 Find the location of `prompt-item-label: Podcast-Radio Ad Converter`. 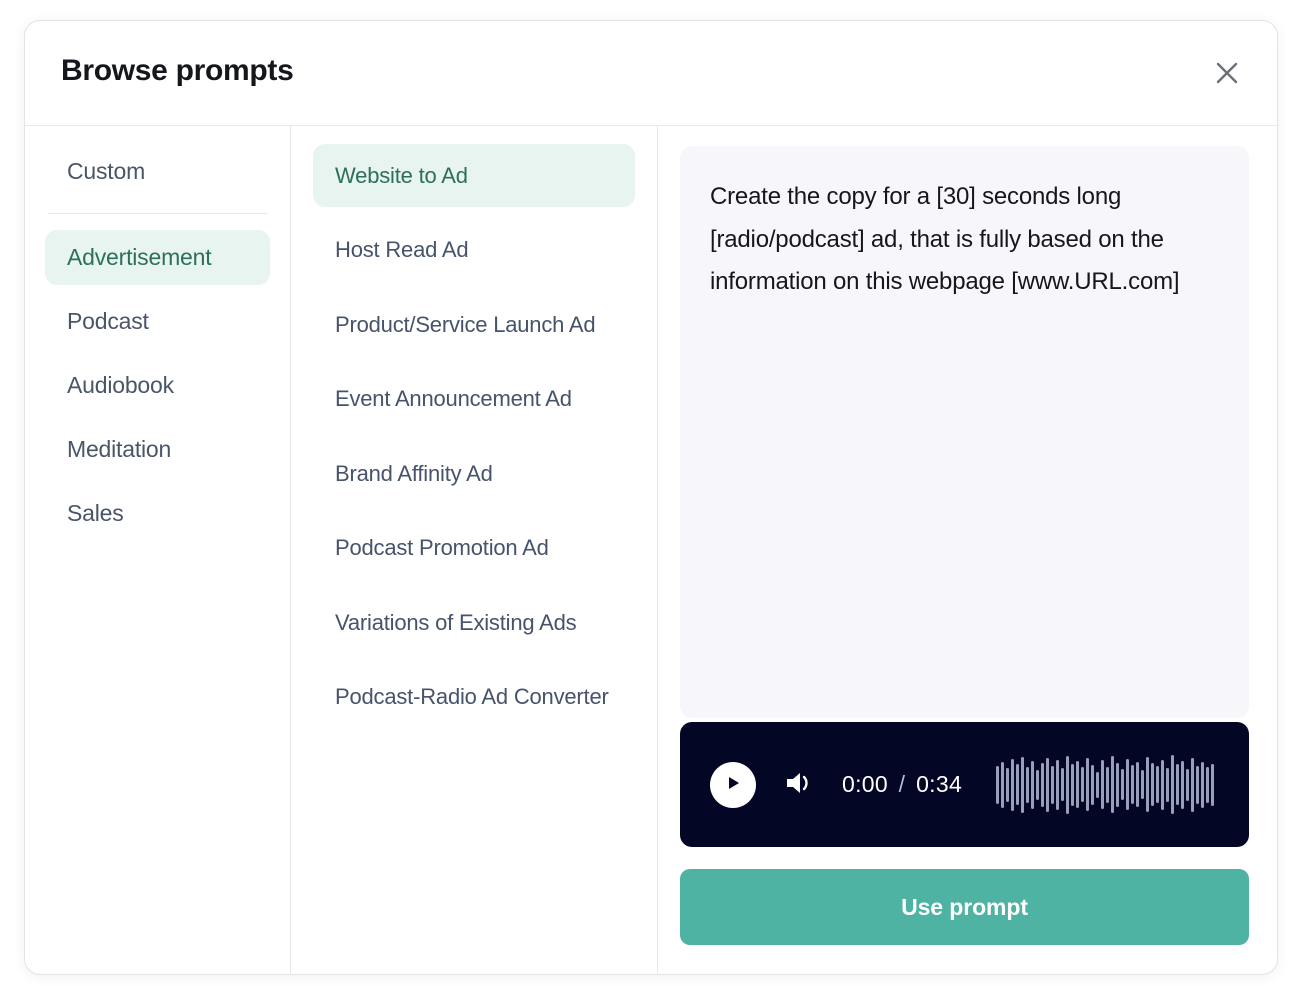

prompt-item-label: Podcast-Radio Ad Converter is located at coordinates (472, 697).